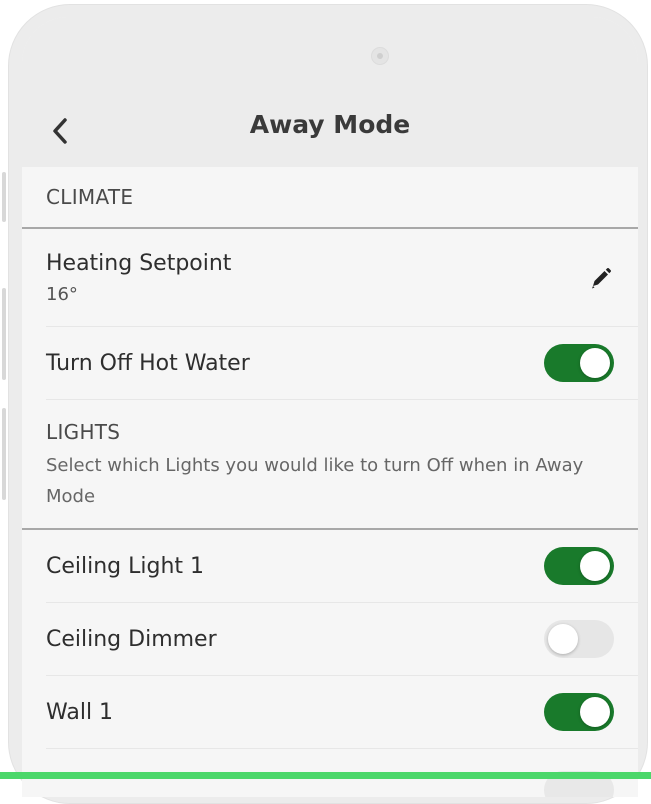  I want to click on hot-water-row: Turn Off Hot Water, so click(342, 363).